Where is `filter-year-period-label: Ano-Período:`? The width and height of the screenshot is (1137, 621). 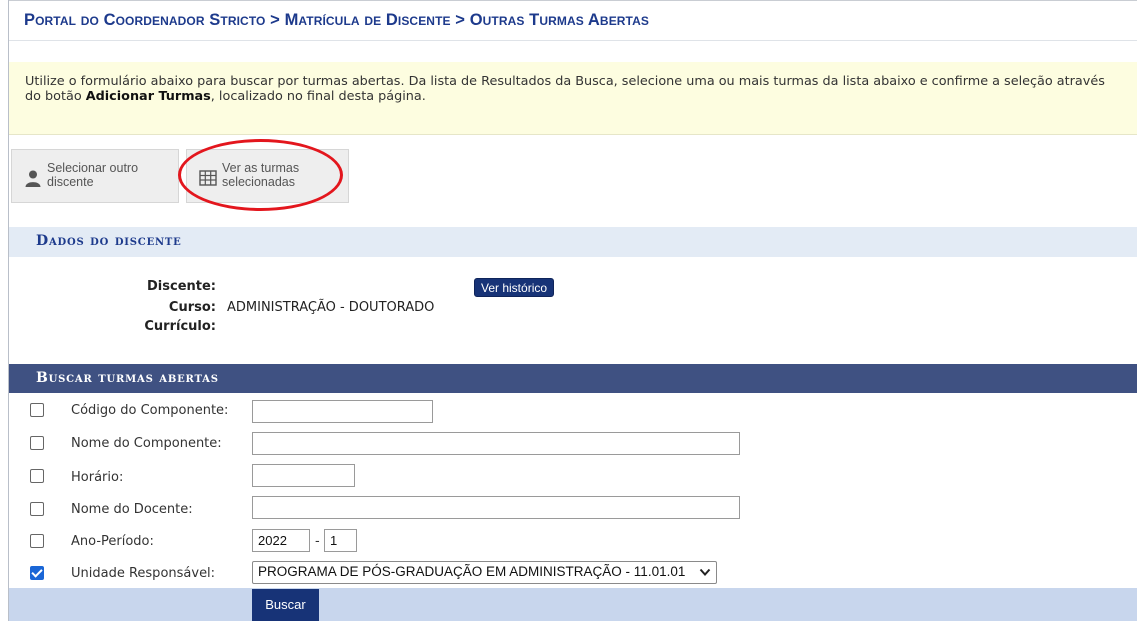 filter-year-period-label: Ano-Período: is located at coordinates (112, 541).